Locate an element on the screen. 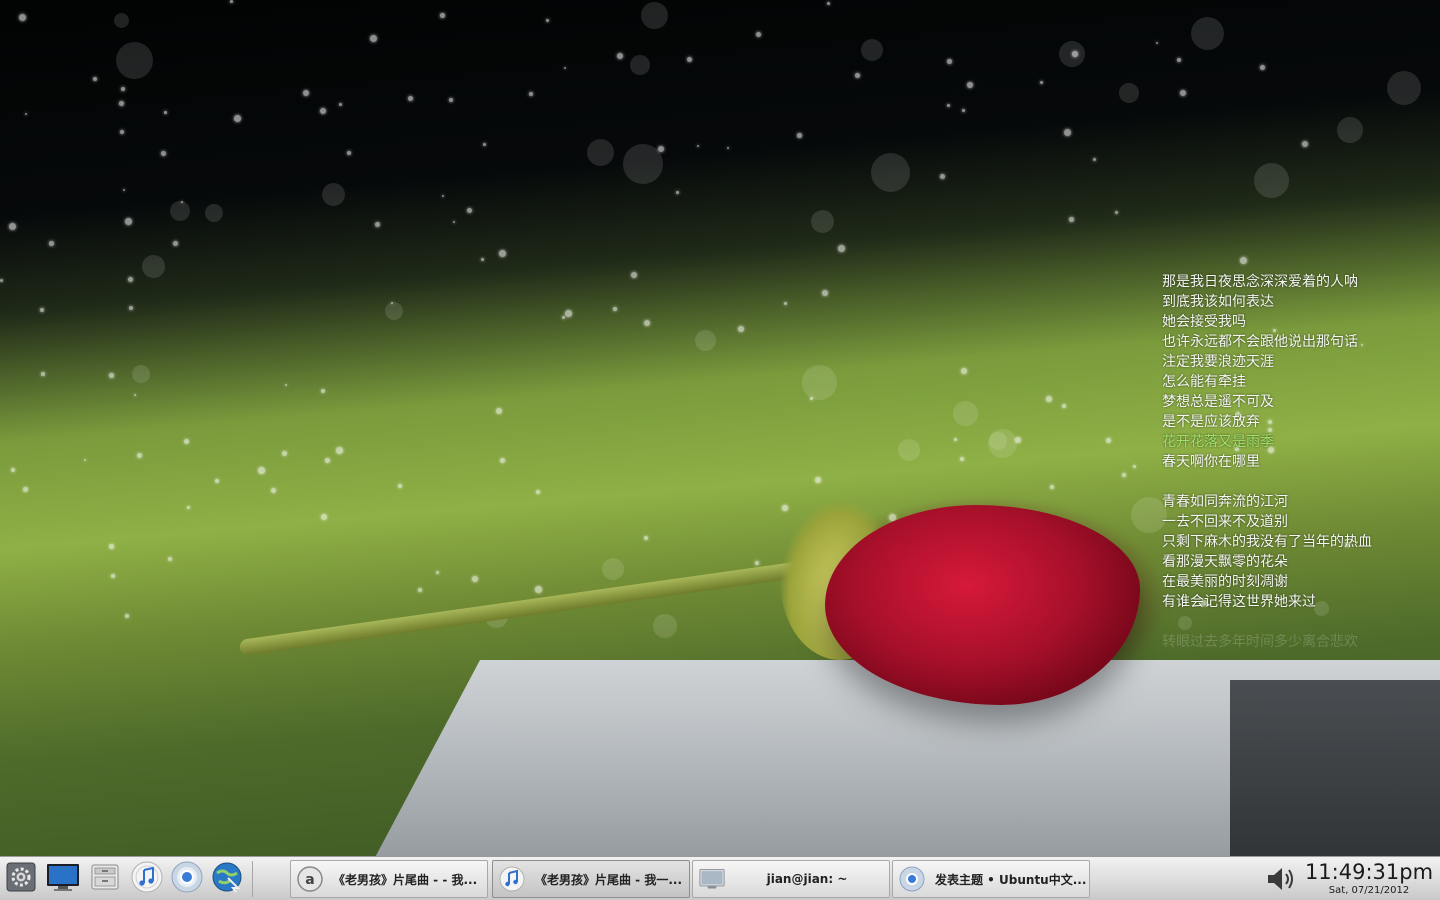 The height and width of the screenshot is (900, 1440). gear-icon is located at coordinates (21, 879).